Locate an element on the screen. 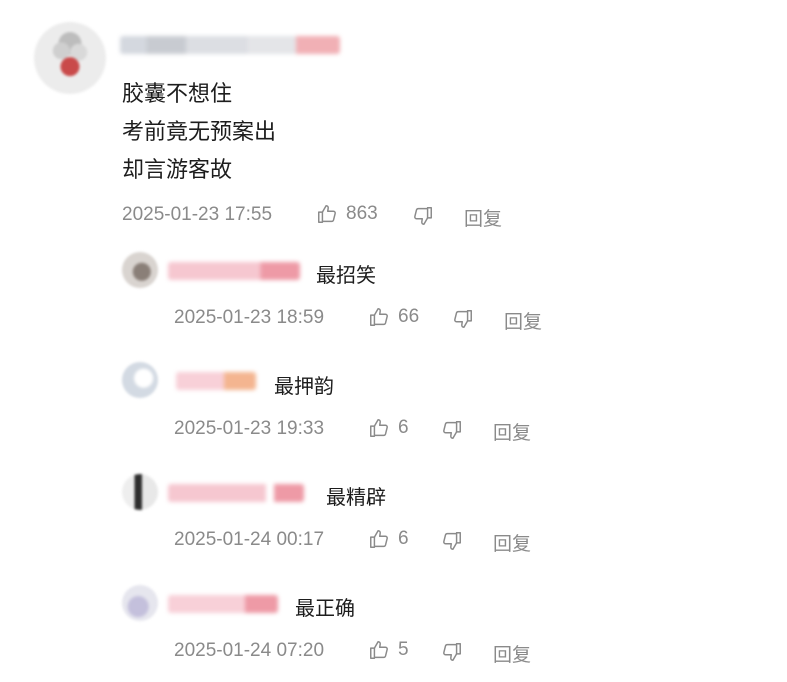  reply-1-dislike-button is located at coordinates (463, 321).